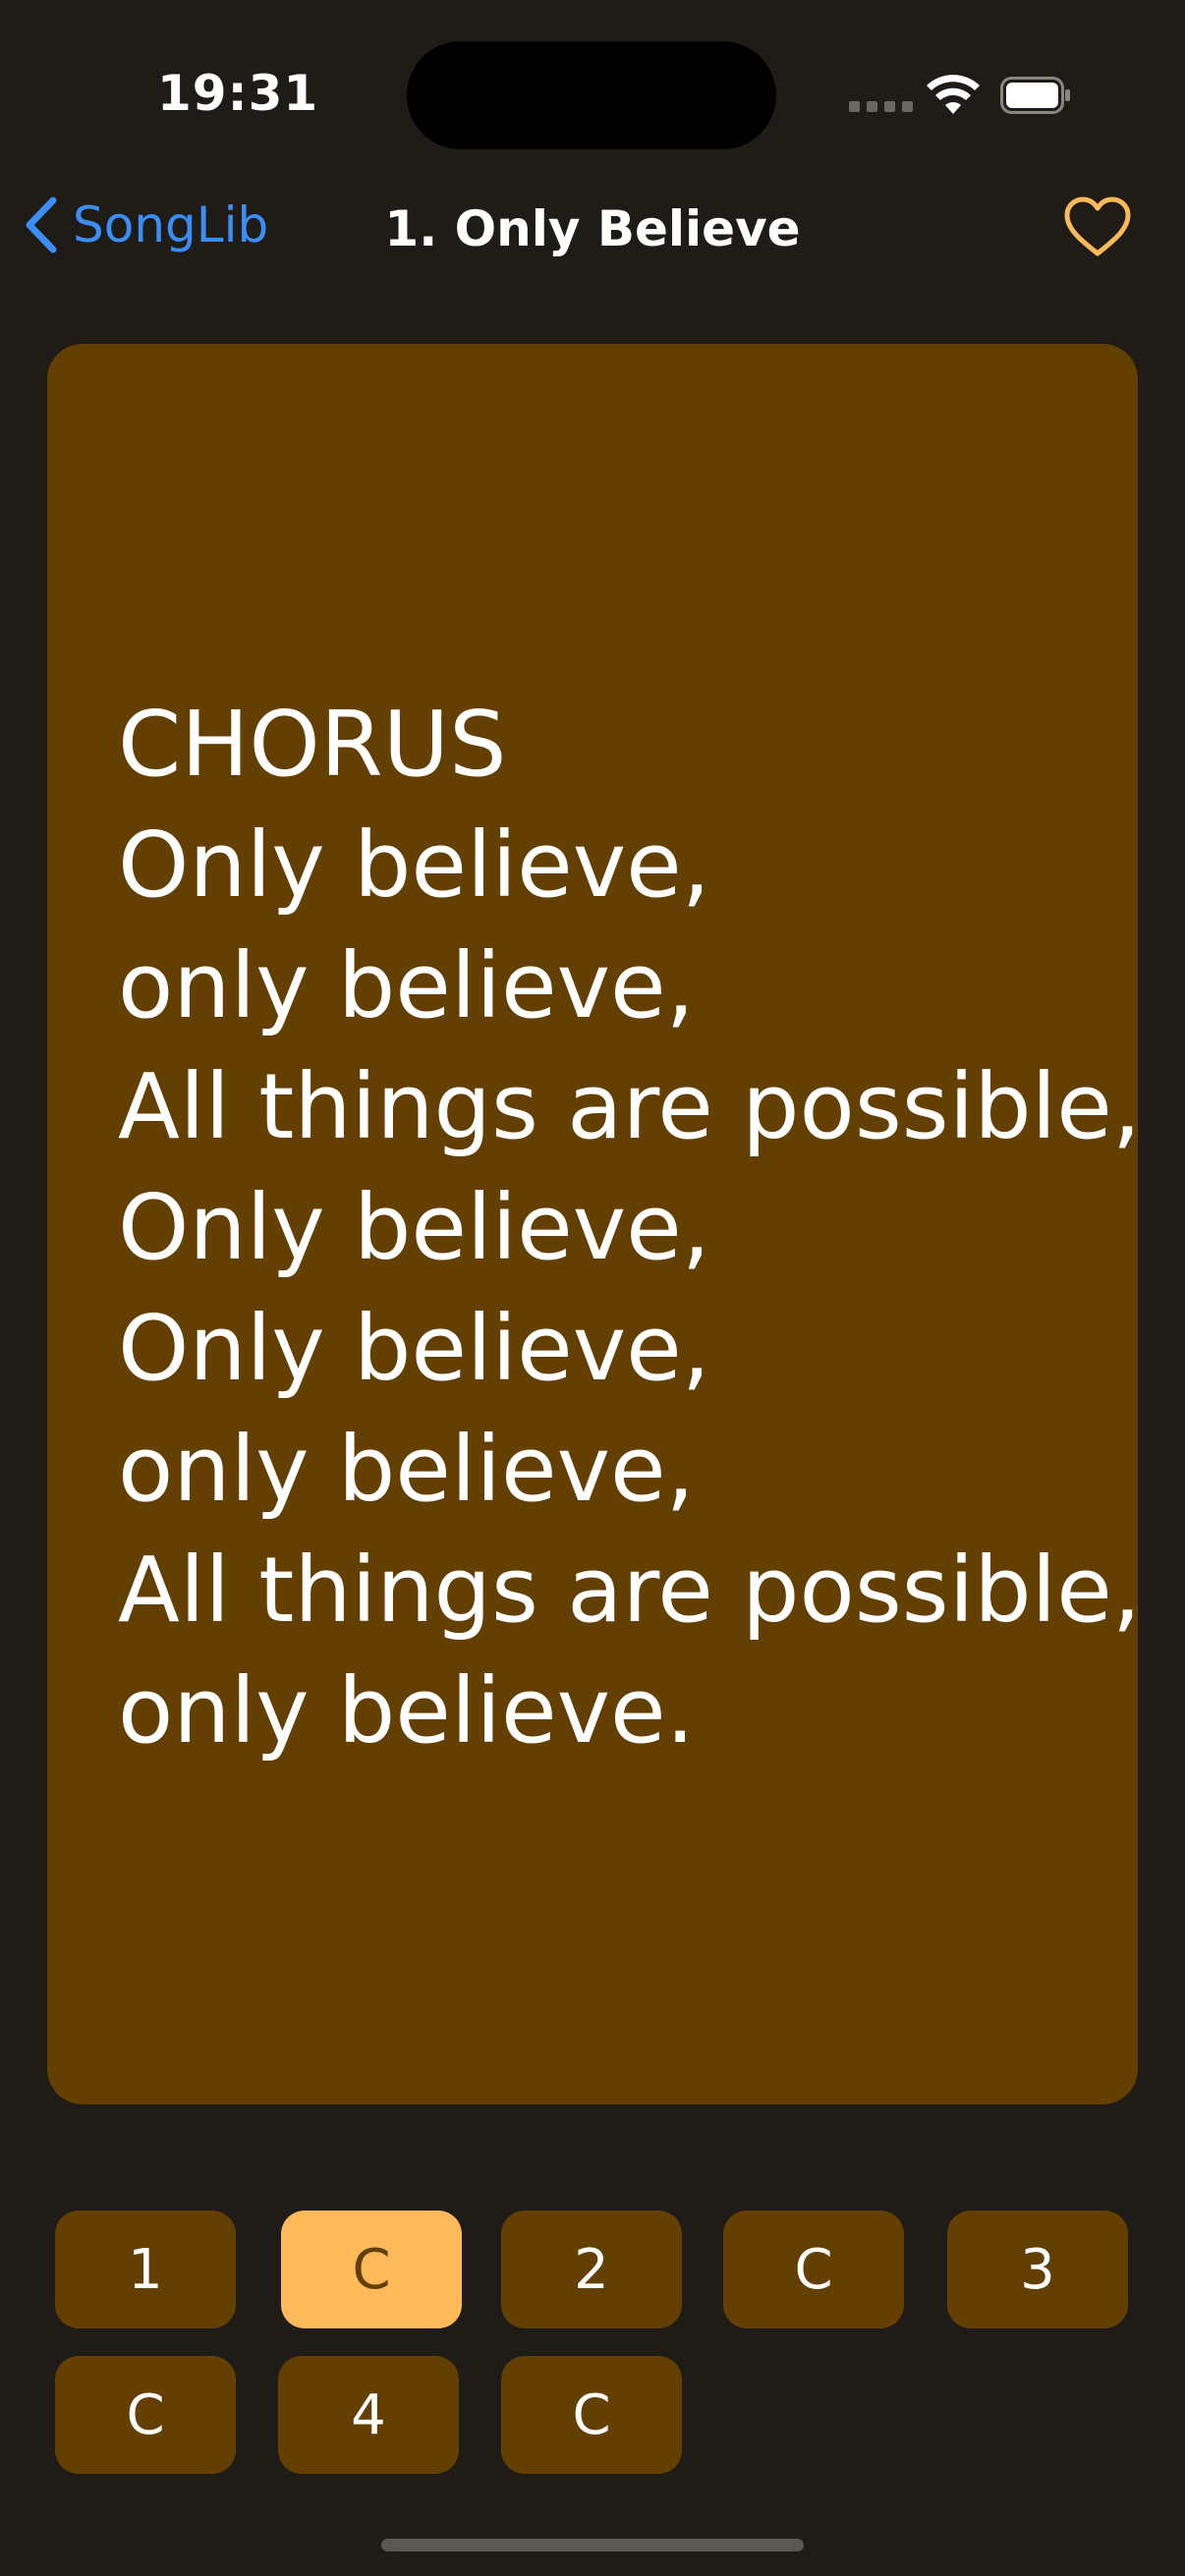 This screenshot has height=2576, width=1185. Describe the element at coordinates (954, 94) in the screenshot. I see `wifi-icon` at that location.